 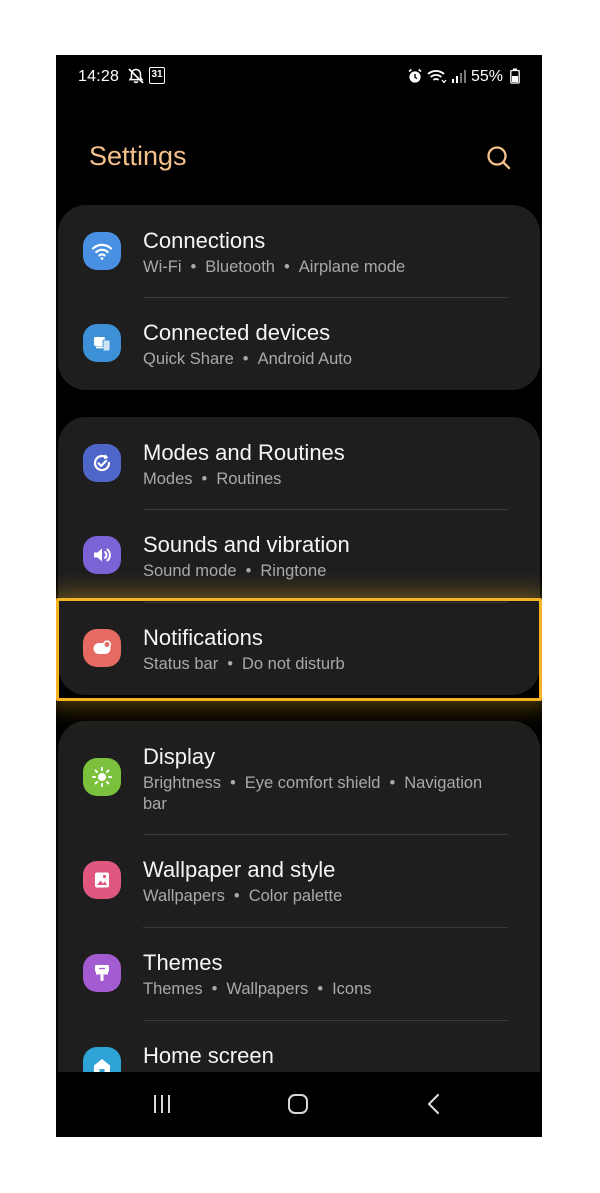 What do you see at coordinates (208, 1055) in the screenshot?
I see `settings-item-label: Home screen` at bounding box center [208, 1055].